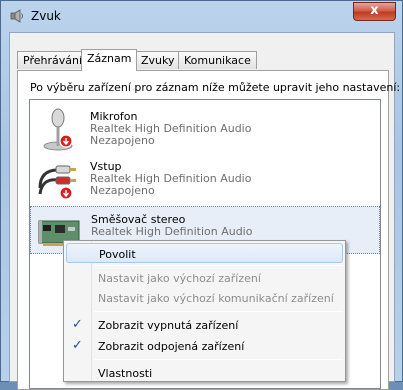 The width and height of the screenshot is (403, 390). I want to click on menu-item-set-default: Nastavit jako výchozí zařízení, so click(204, 278).